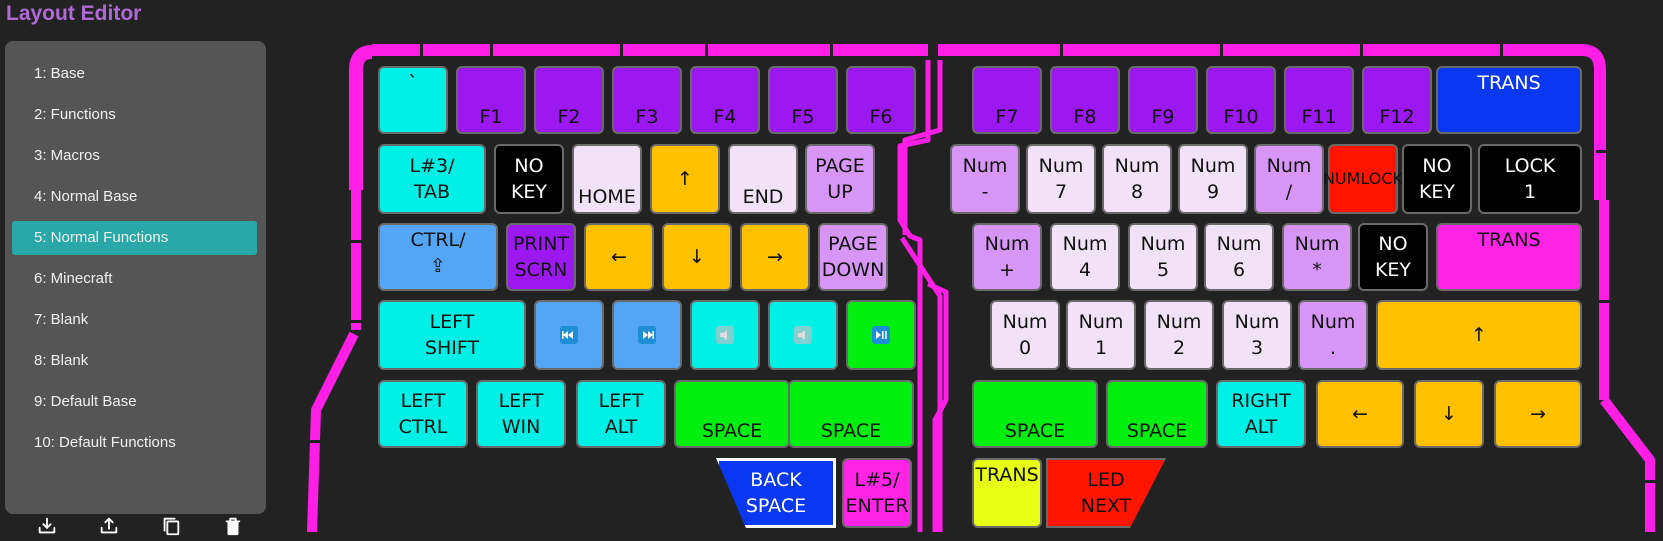 This screenshot has width=1663, height=541. Describe the element at coordinates (1239, 257) in the screenshot. I see `key-row3-right: Num 6` at that location.